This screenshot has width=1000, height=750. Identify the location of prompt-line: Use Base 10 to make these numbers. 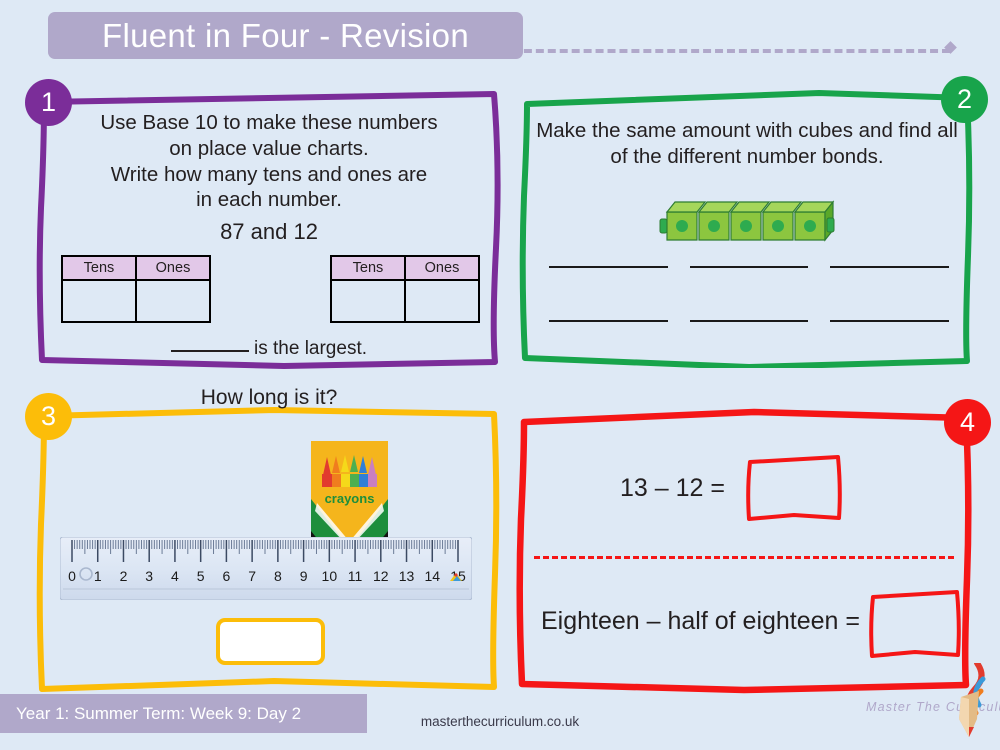
(269, 122).